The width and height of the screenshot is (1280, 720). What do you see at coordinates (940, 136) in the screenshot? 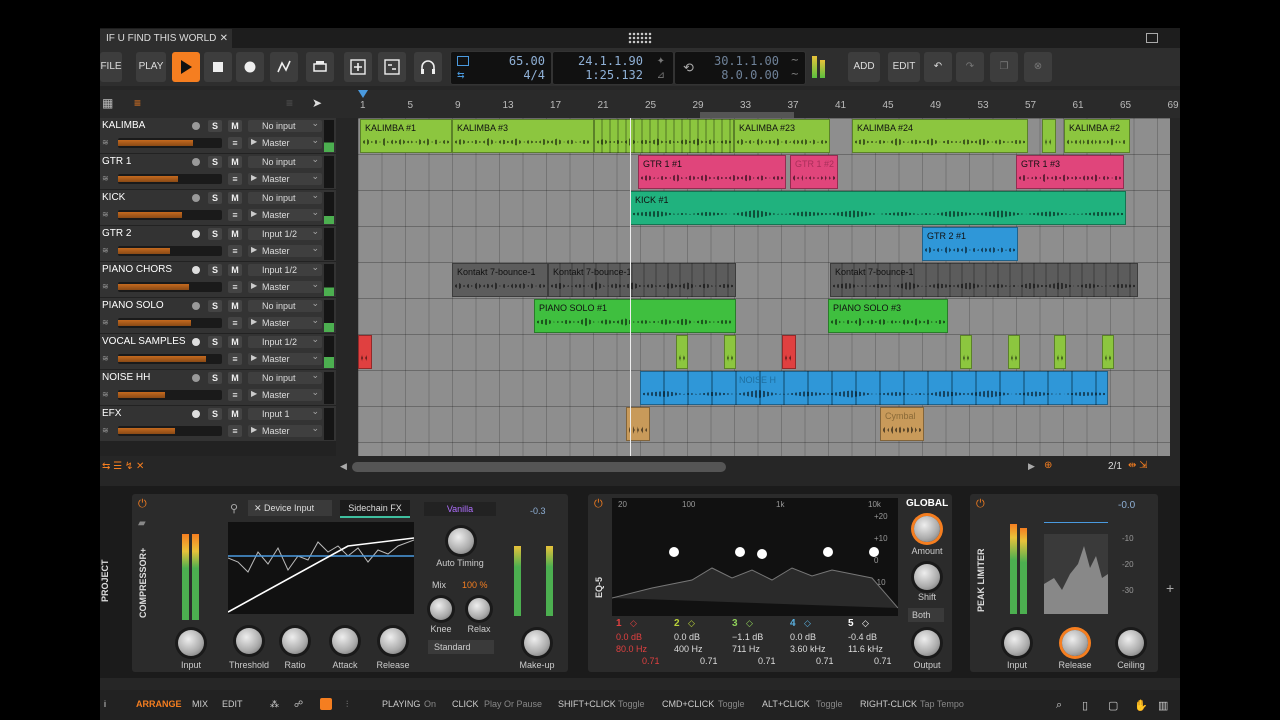
I see `clip-kalimba-24: KALIMBA #24` at bounding box center [940, 136].